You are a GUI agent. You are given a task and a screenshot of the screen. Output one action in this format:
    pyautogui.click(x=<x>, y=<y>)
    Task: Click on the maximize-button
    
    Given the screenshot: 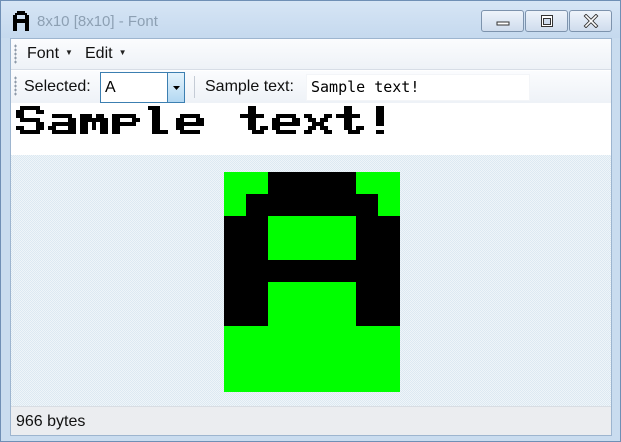 What is the action you would take?
    pyautogui.click(x=546, y=21)
    